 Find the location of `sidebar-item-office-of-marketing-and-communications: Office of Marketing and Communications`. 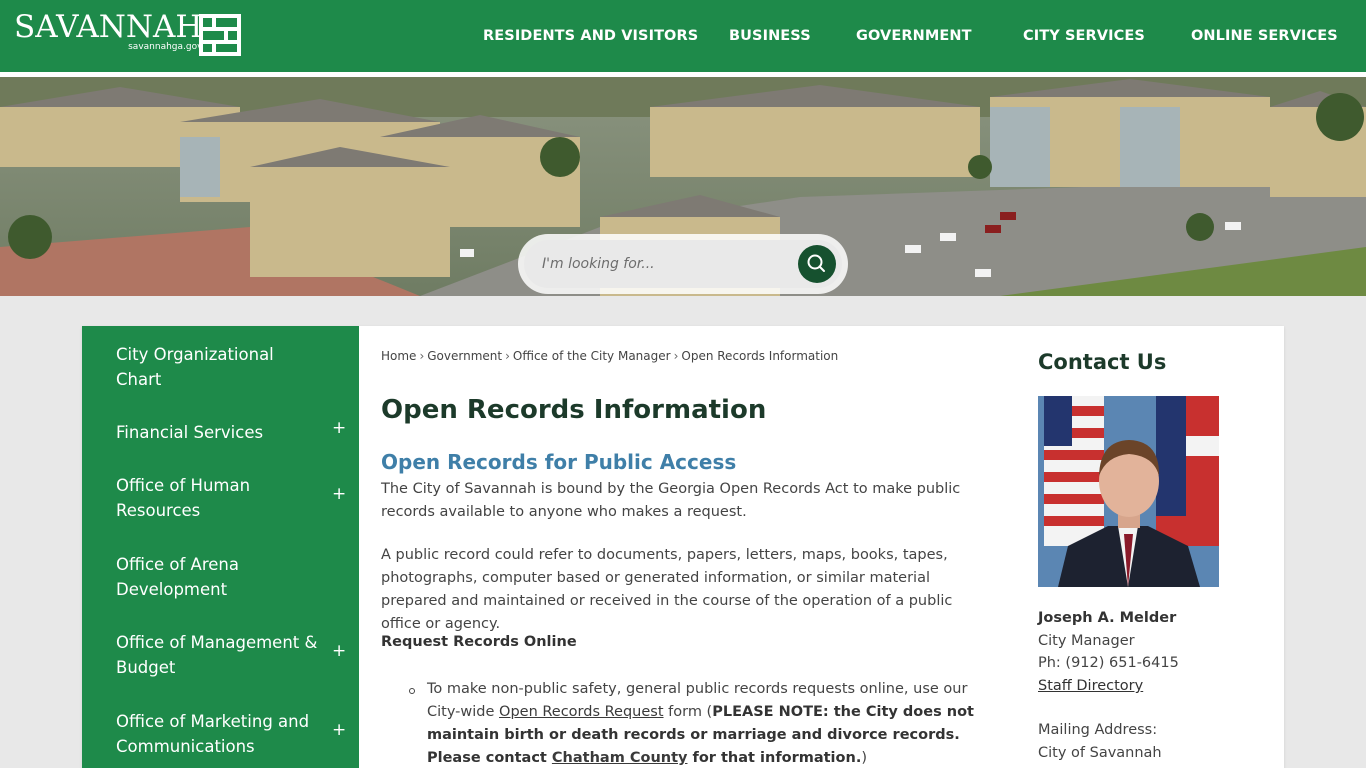

sidebar-item-office-of-marketing-and-communications: Office of Marketing and Communications is located at coordinates (216, 734).